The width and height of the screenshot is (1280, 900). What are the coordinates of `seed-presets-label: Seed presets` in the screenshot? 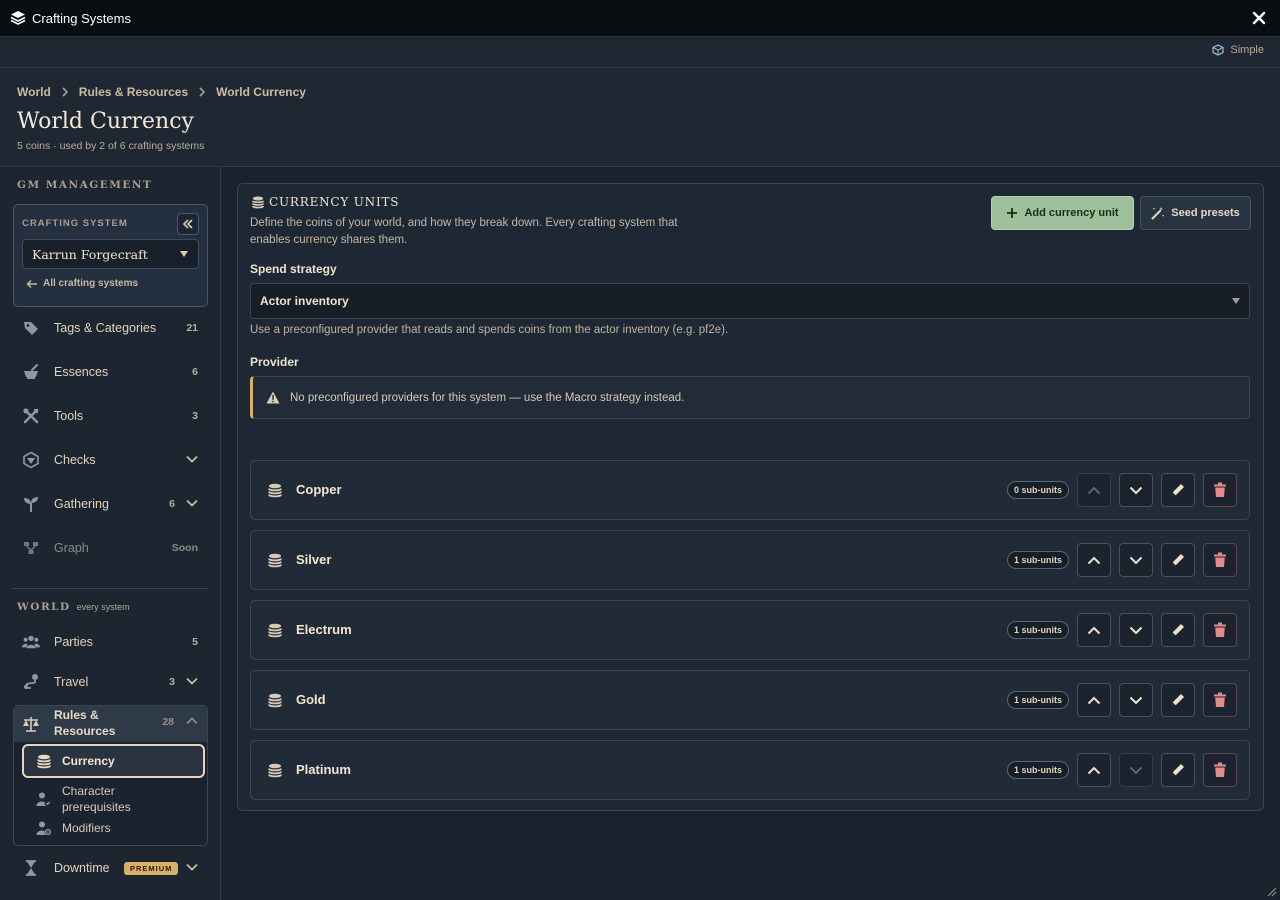 It's located at (1205, 213).